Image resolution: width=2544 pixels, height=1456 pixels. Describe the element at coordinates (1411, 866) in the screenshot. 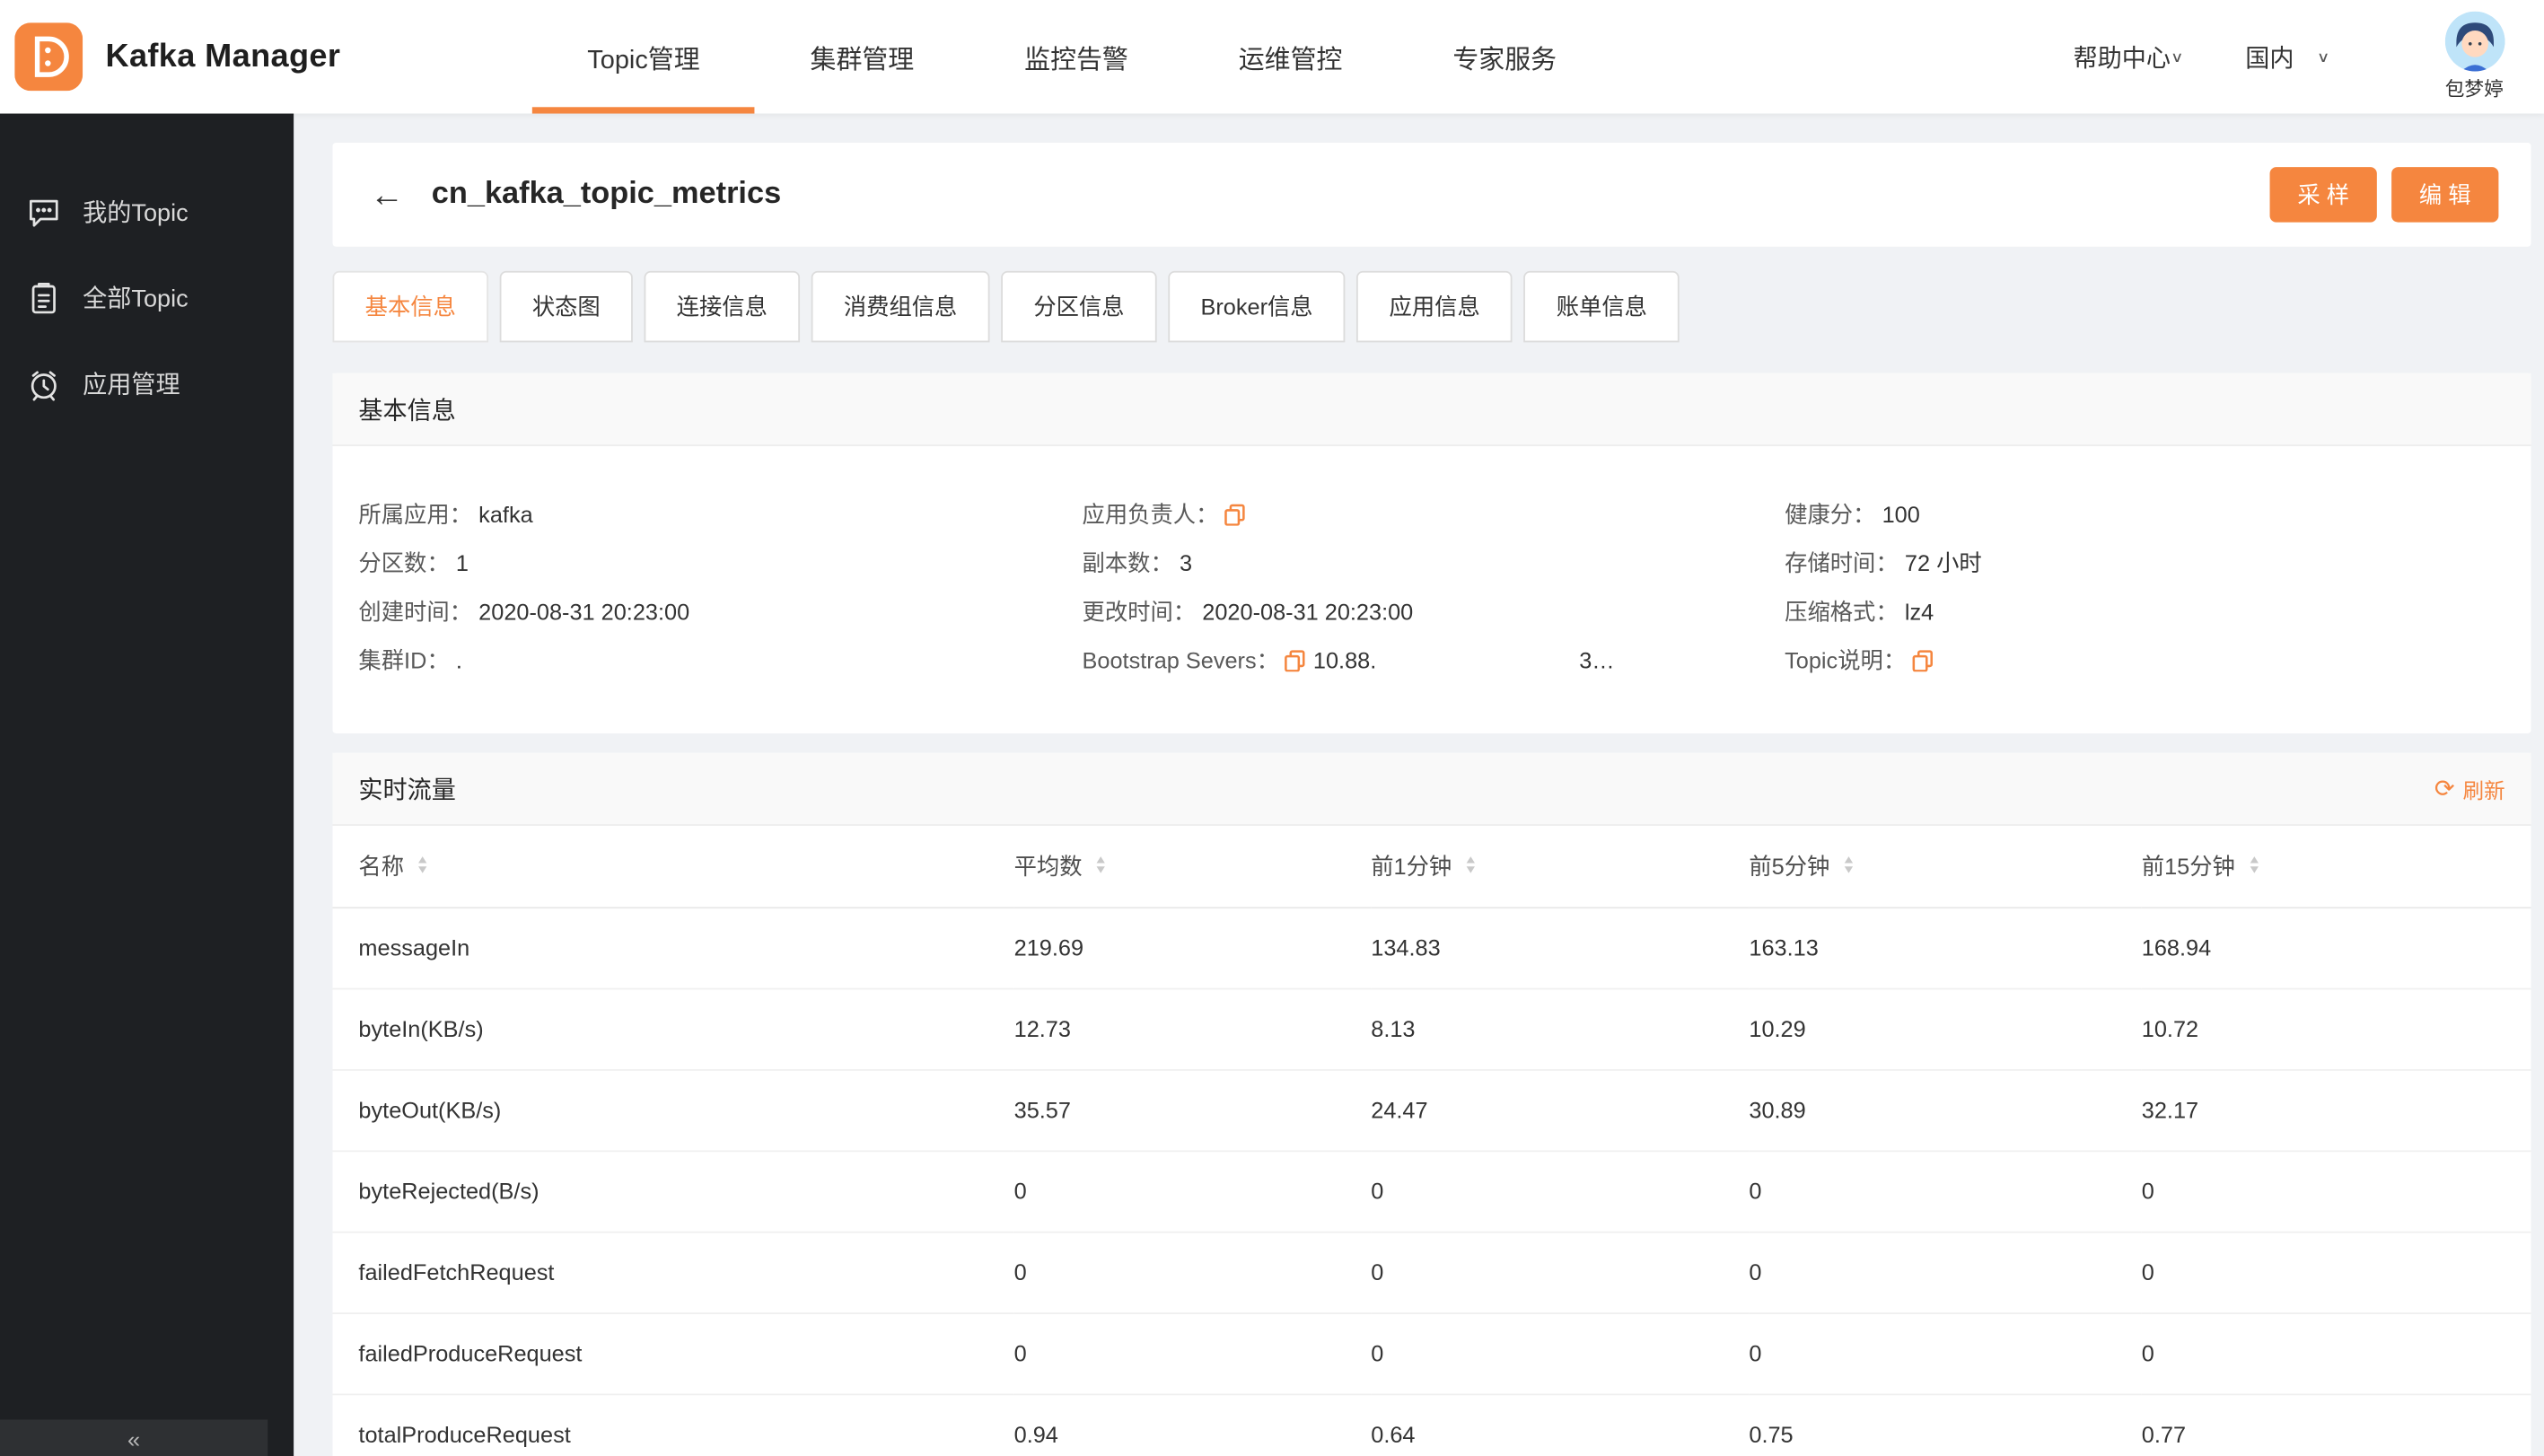

I see `column-header-last-1-min: 前1分钟` at that location.